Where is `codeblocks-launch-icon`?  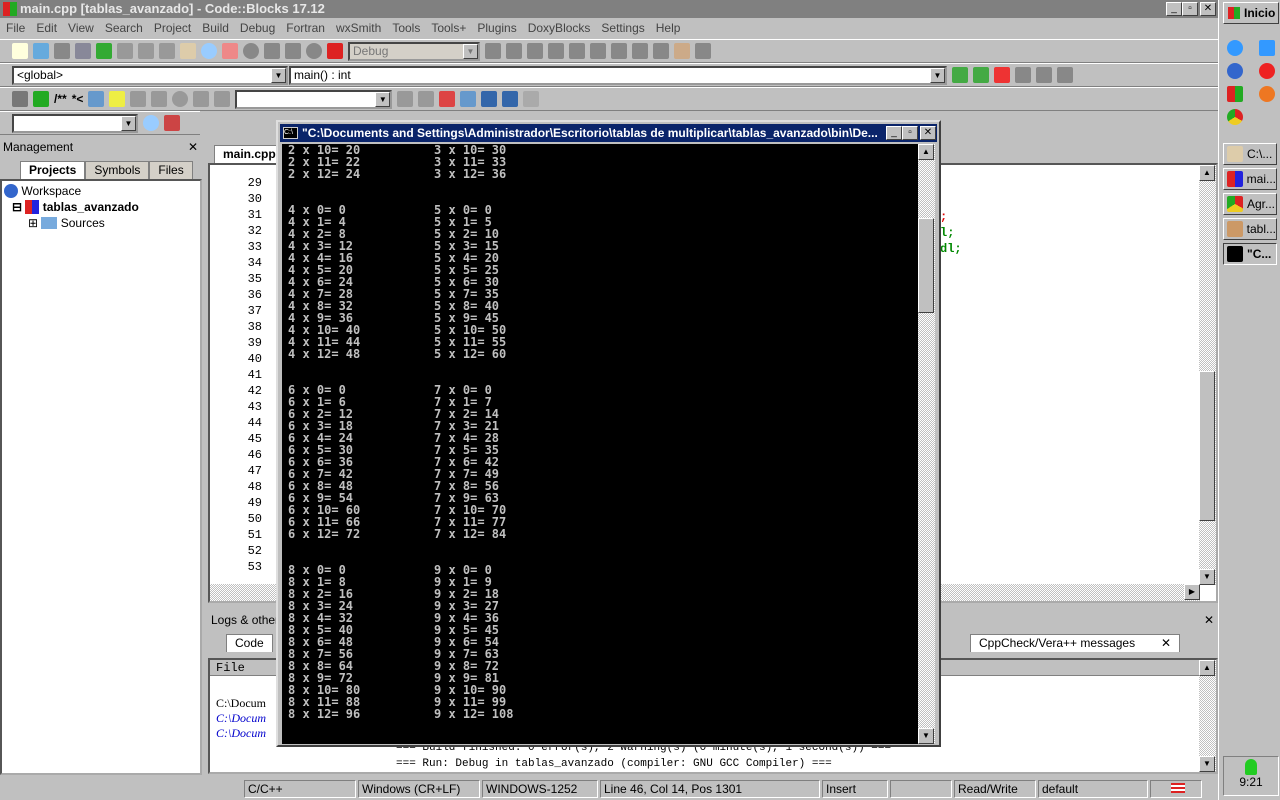 codeblocks-launch-icon is located at coordinates (1235, 94).